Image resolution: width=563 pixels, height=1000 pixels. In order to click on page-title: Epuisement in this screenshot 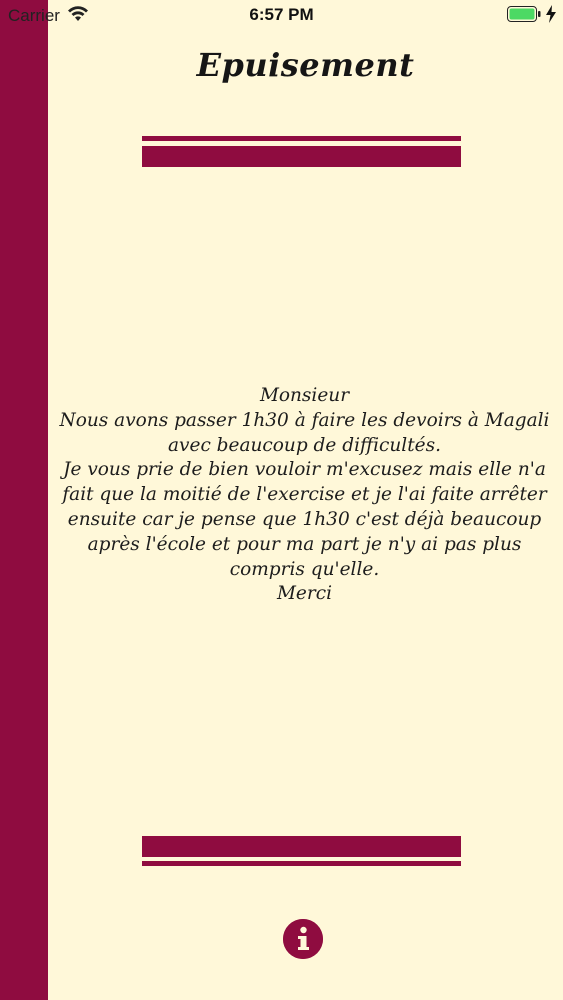, I will do `click(305, 65)`.